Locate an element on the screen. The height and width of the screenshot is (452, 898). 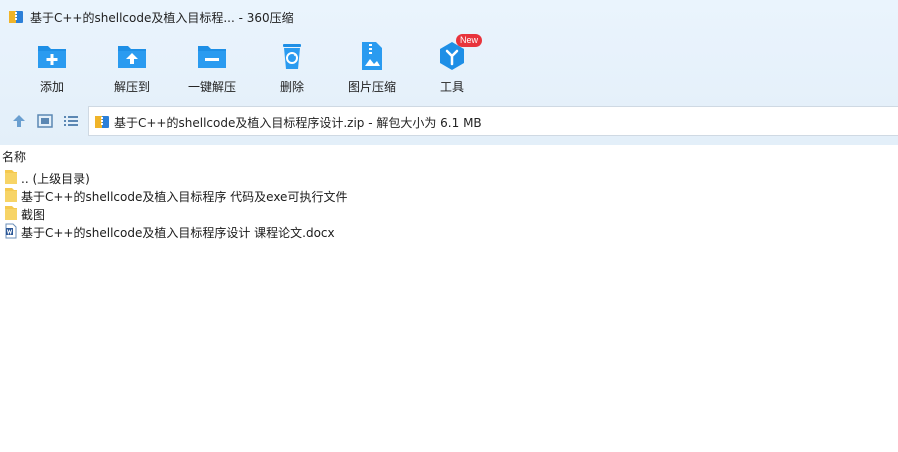
file-name: 截图 is located at coordinates (33, 215).